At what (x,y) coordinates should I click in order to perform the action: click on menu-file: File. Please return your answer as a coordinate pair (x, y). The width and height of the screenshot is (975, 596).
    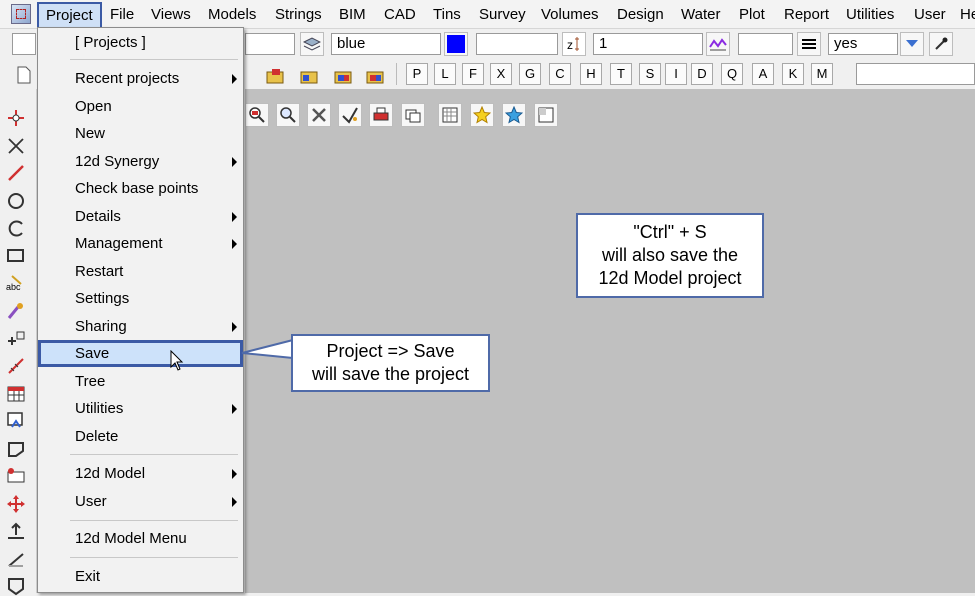
    Looking at the image, I should click on (122, 14).